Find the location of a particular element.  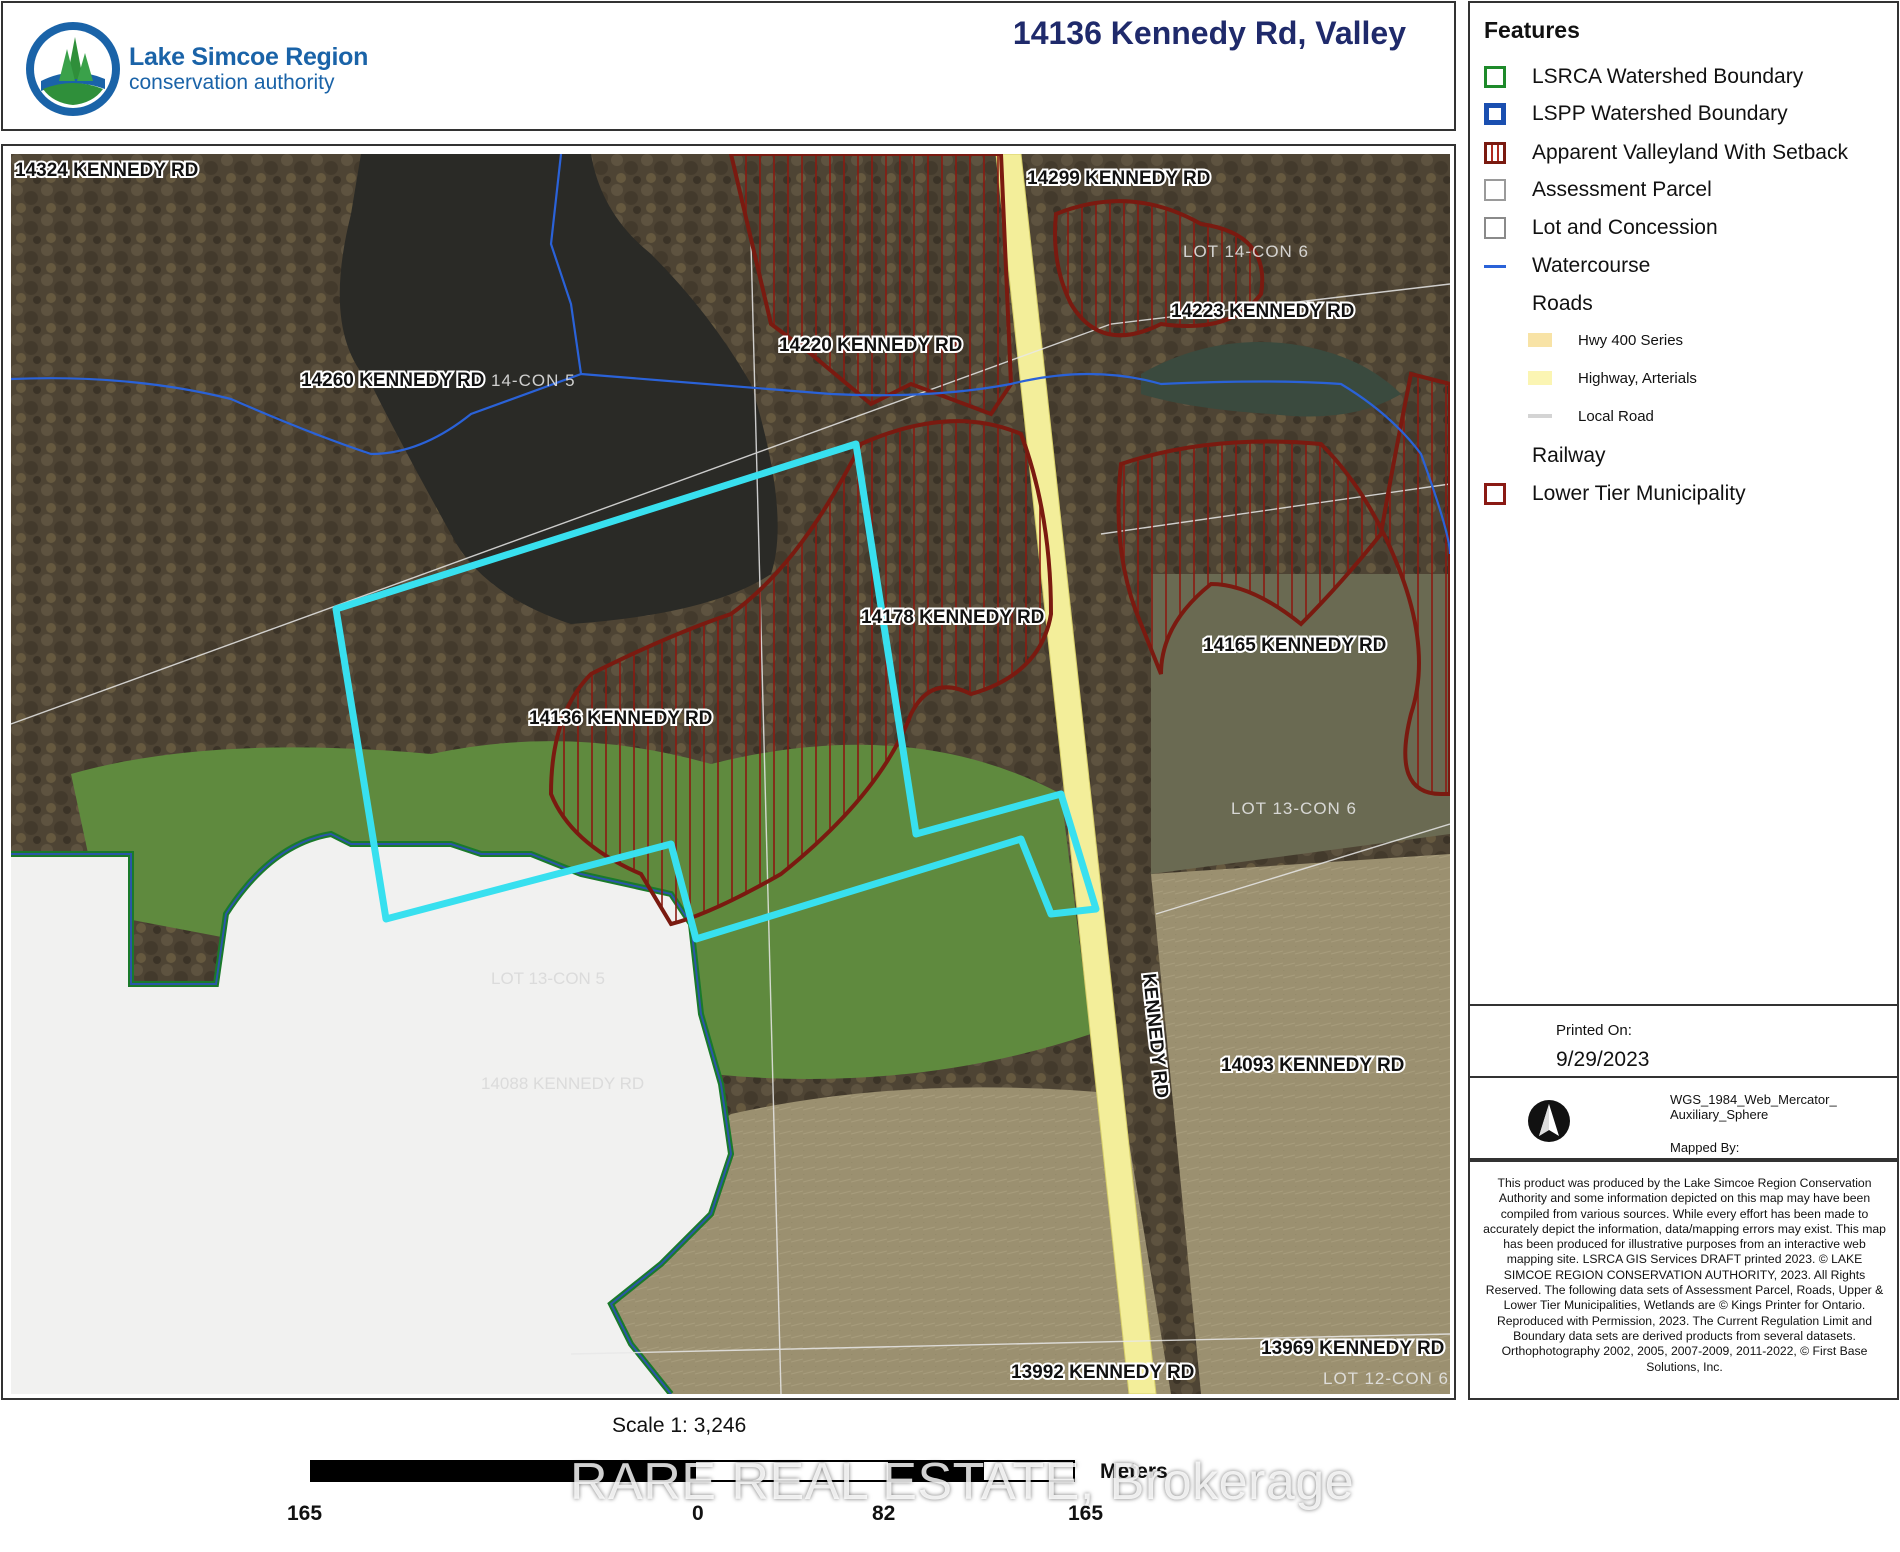

legend-item-railway: Railway is located at coordinates (1545, 456).